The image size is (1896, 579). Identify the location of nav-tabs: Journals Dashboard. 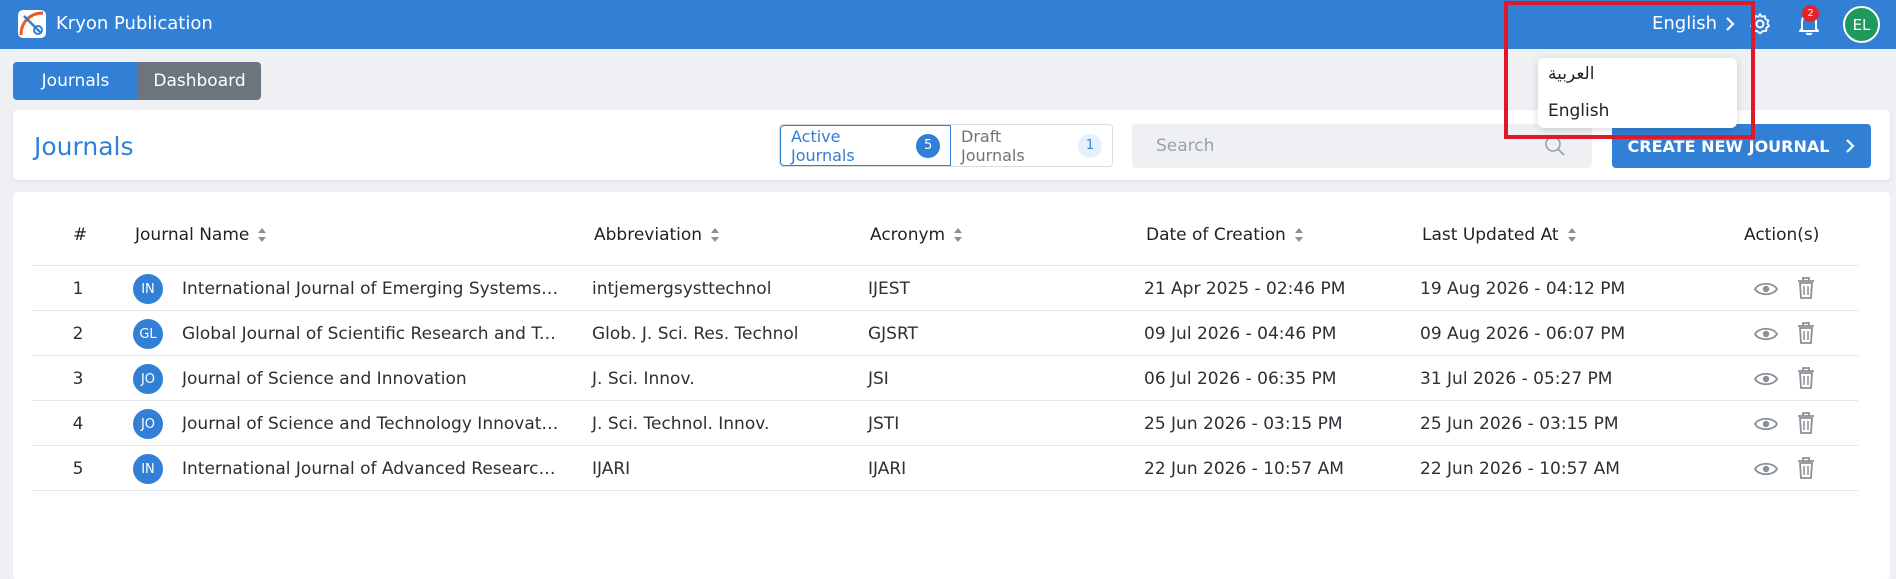
(137, 81).